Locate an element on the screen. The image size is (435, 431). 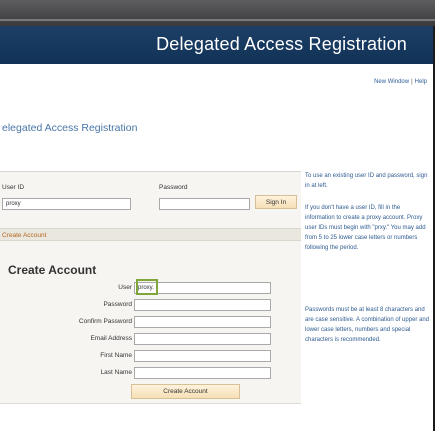
help-link: Help is located at coordinates (421, 82).